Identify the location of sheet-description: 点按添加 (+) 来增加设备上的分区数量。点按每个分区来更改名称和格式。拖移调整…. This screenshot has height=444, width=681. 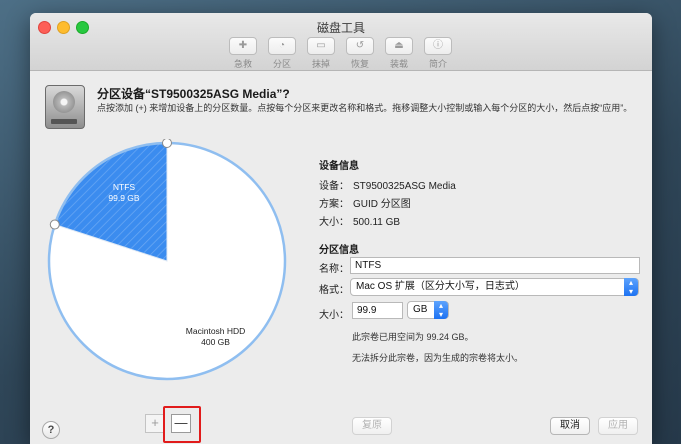
(365, 108).